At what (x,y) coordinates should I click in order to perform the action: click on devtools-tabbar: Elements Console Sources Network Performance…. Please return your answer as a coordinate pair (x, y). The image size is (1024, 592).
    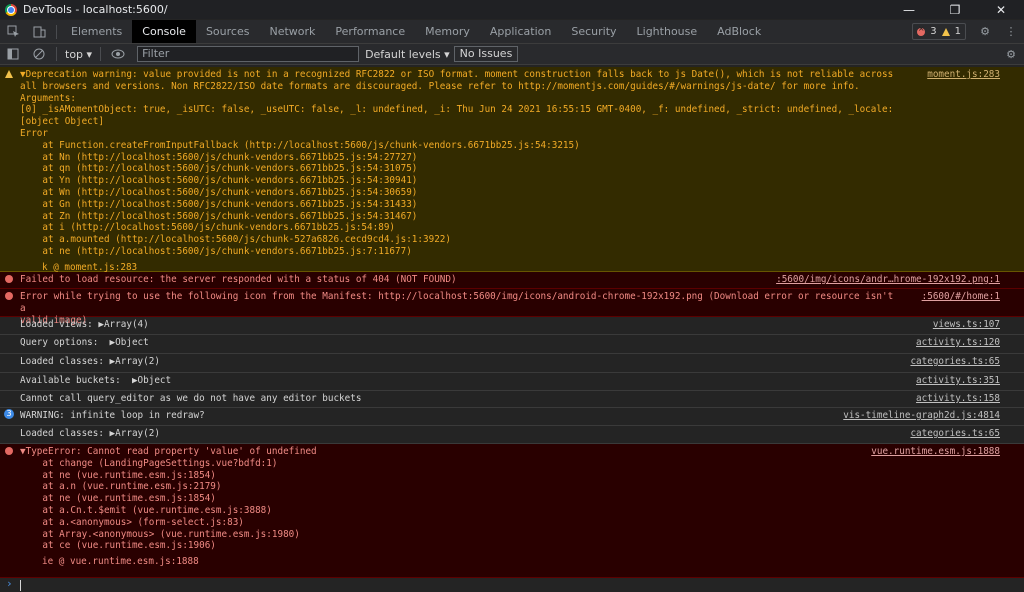
    Looking at the image, I should click on (512, 32).